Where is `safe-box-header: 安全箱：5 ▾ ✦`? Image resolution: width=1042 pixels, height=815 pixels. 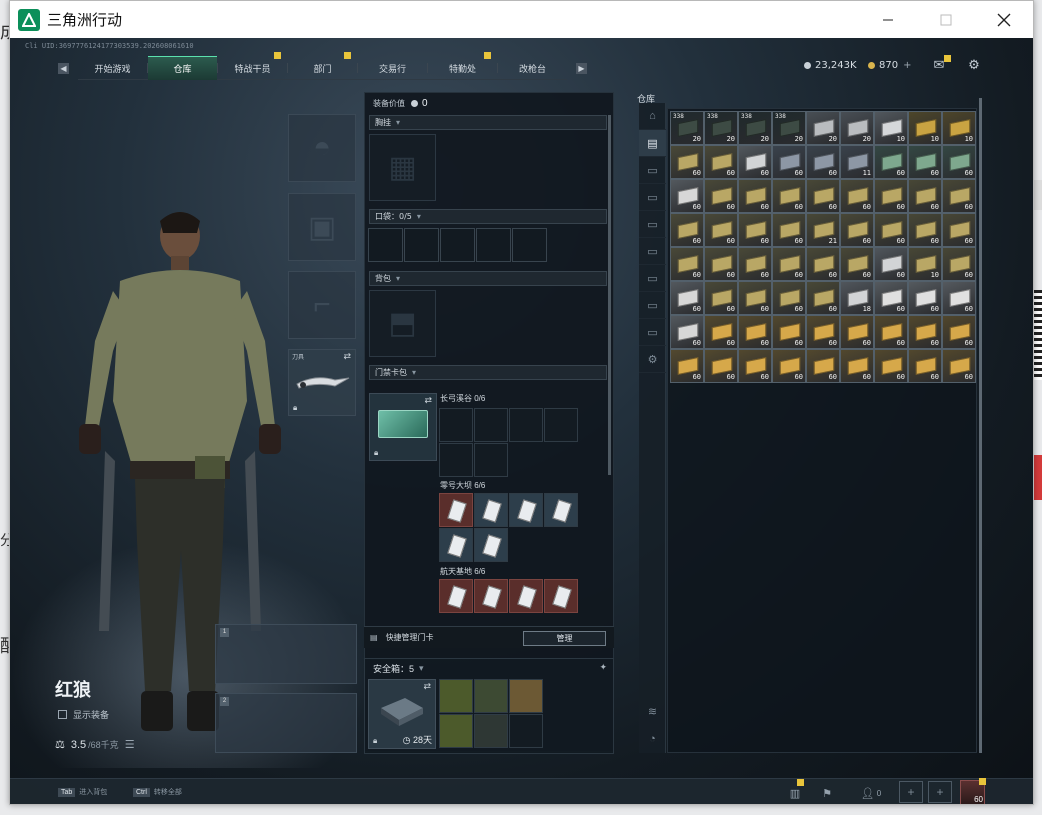 safe-box-header: 安全箱：5 ▾ ✦ is located at coordinates (489, 668).